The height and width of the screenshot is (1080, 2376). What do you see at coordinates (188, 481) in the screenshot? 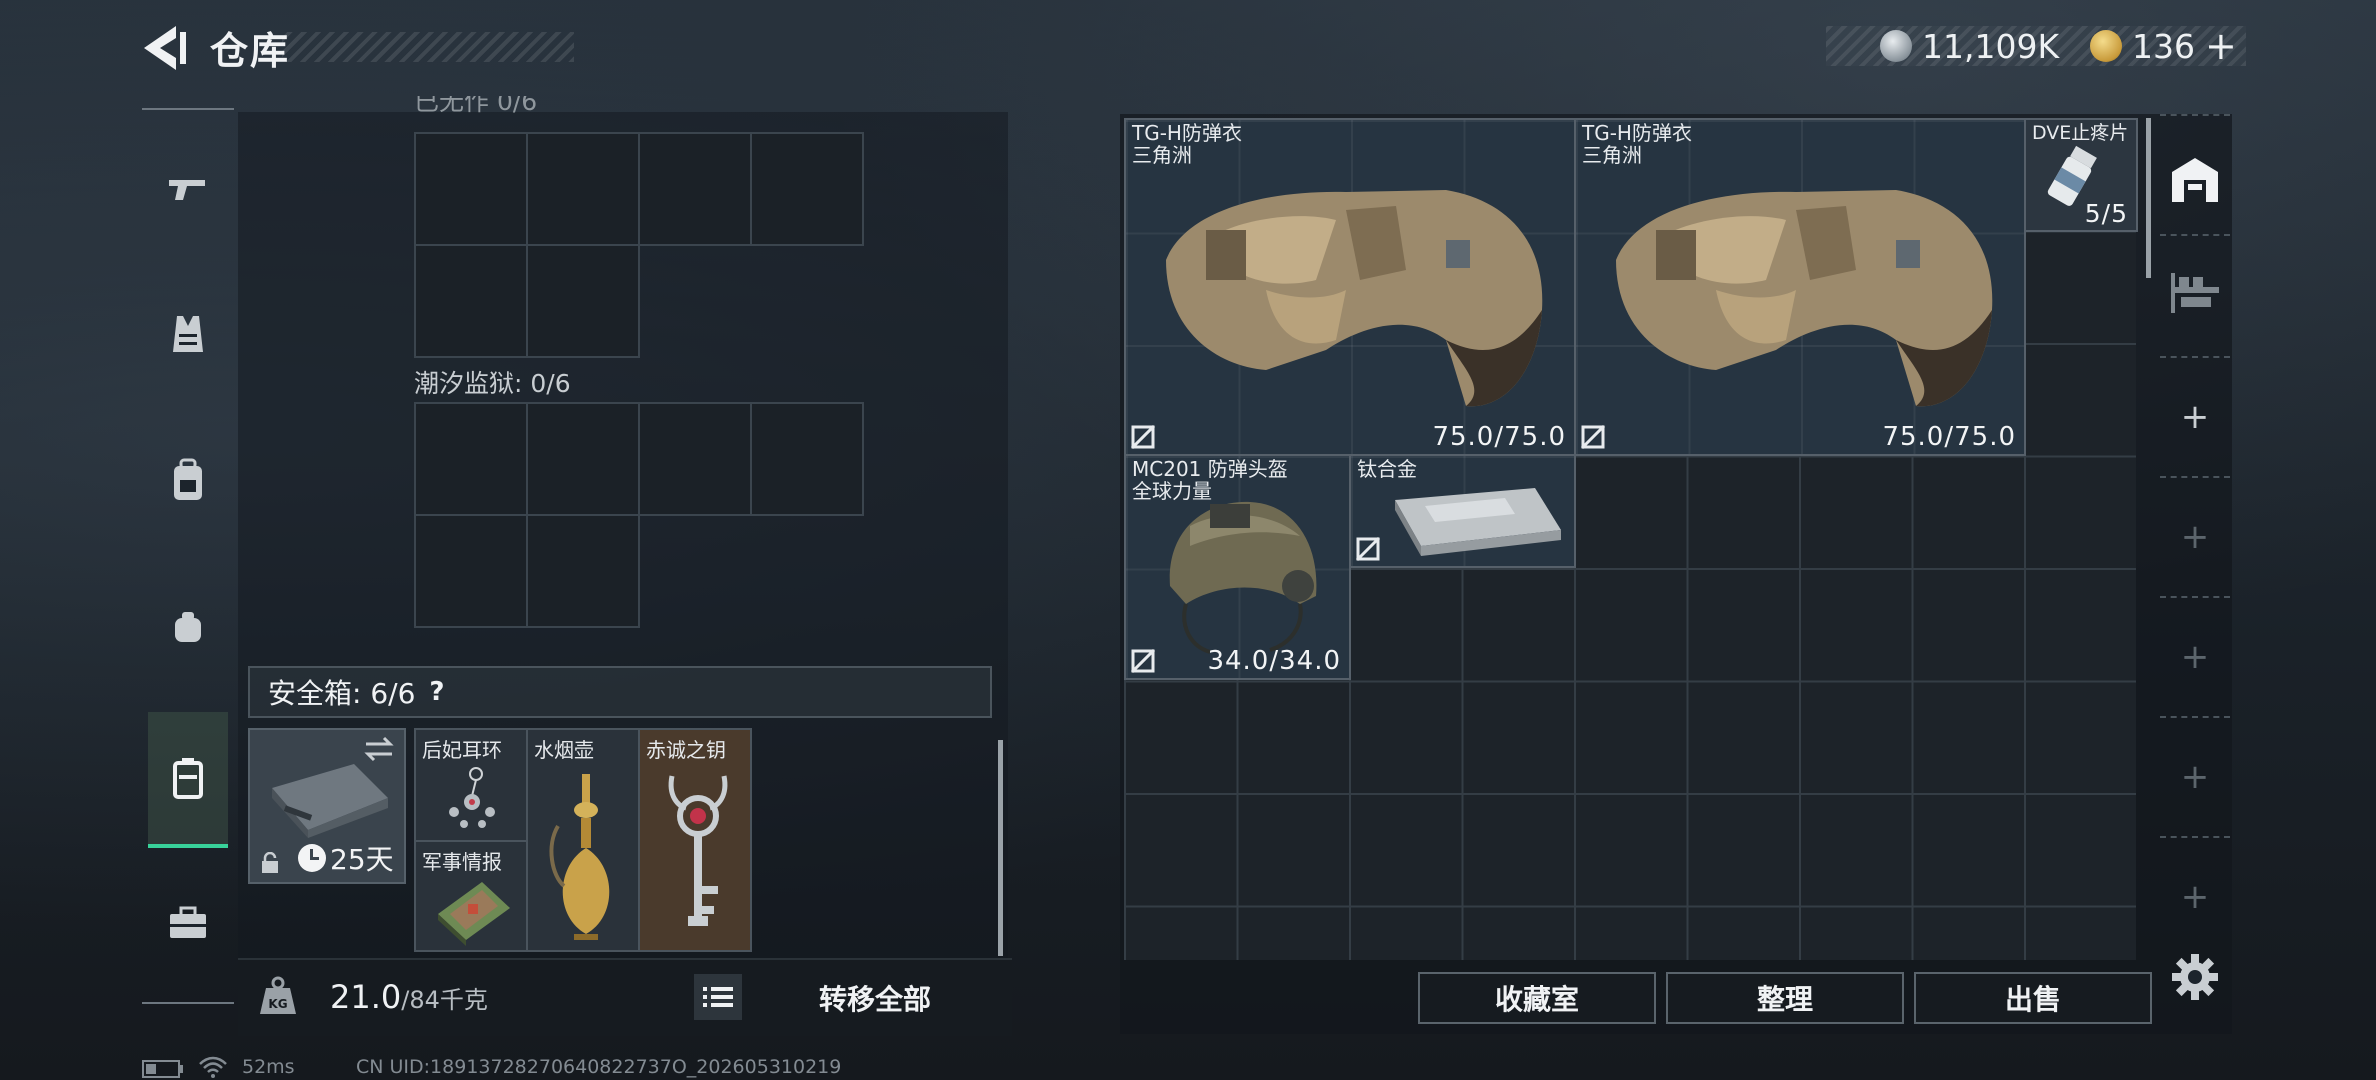
I see `rail-item-backpack` at bounding box center [188, 481].